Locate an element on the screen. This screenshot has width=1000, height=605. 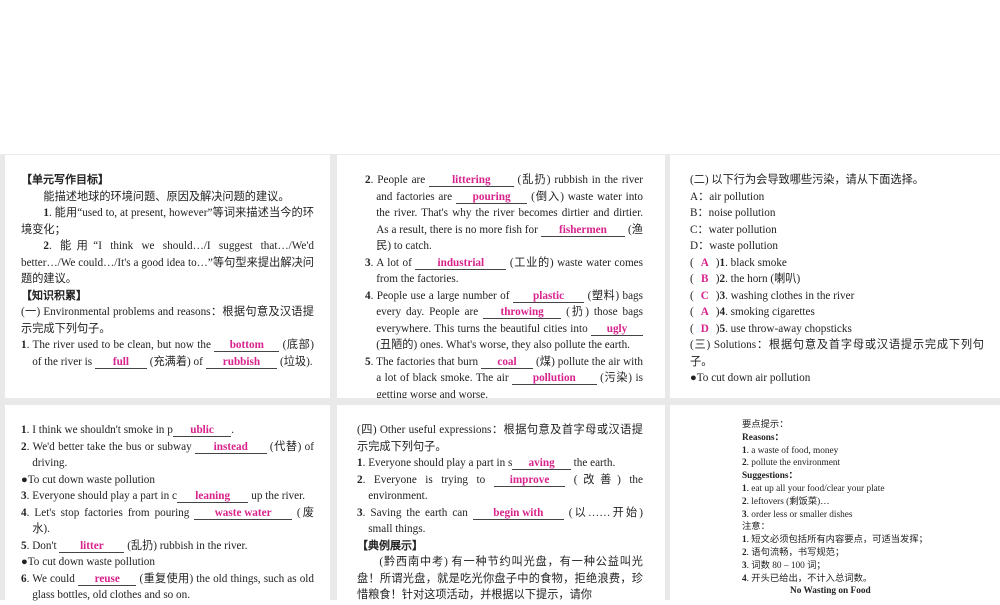
text-segment: . A lot of is located at coordinates (393, 262).